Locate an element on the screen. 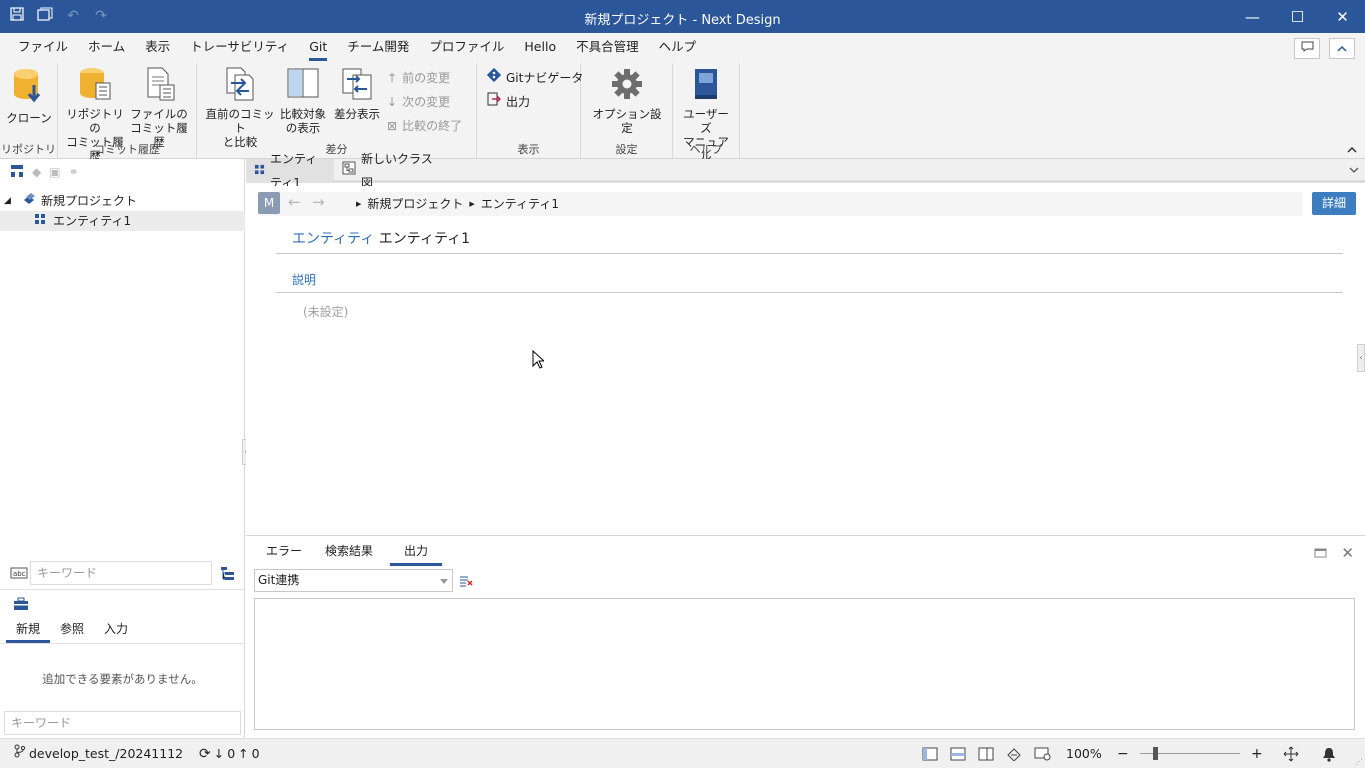 This screenshot has height=769, width=1365. description-field: (未設定) is located at coordinates (325, 311).